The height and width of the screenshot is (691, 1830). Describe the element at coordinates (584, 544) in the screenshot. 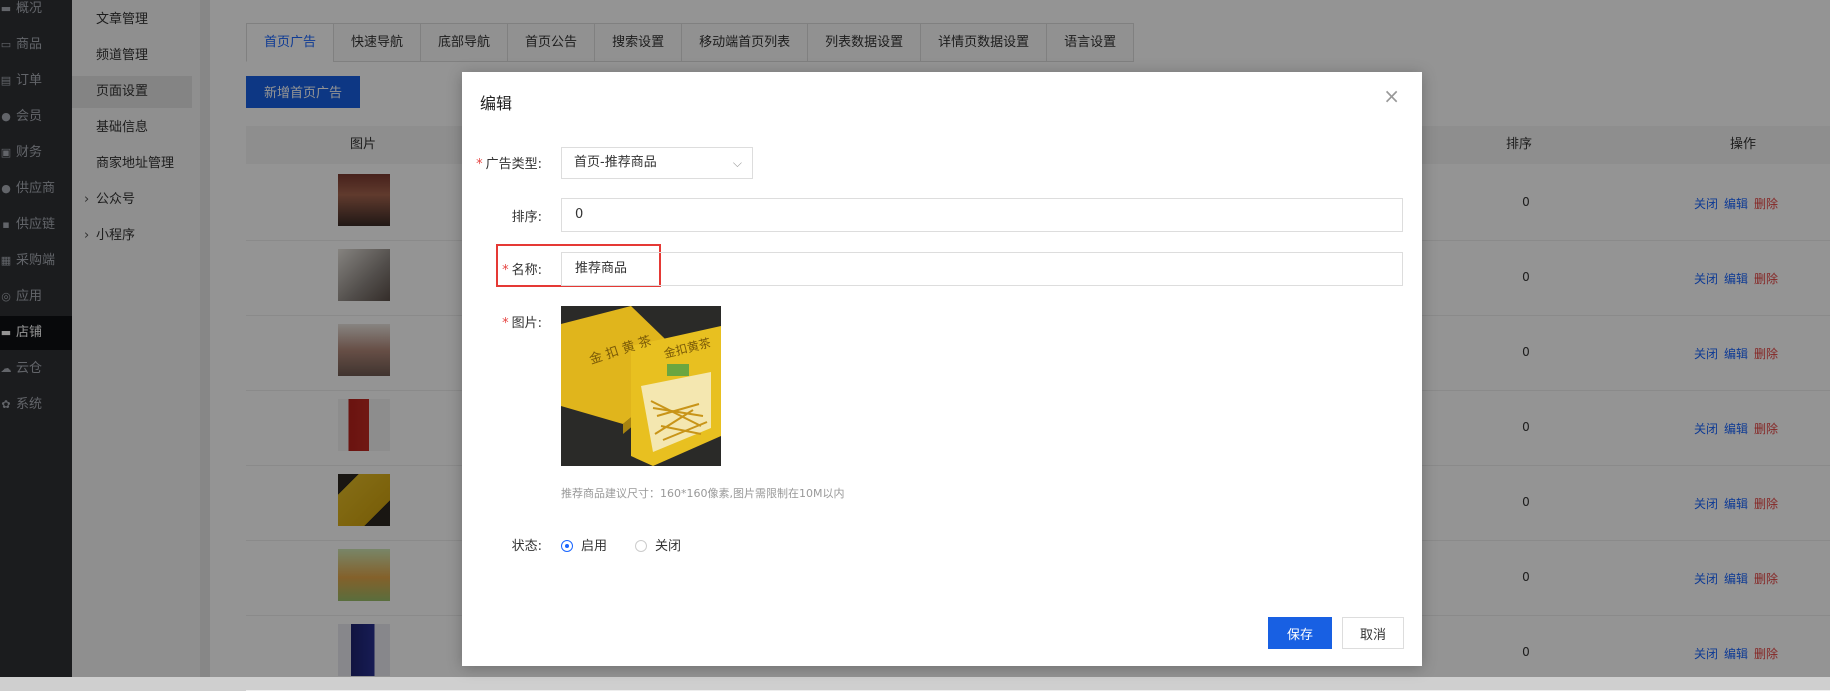

I see `status-enable-radio: 启用` at that location.